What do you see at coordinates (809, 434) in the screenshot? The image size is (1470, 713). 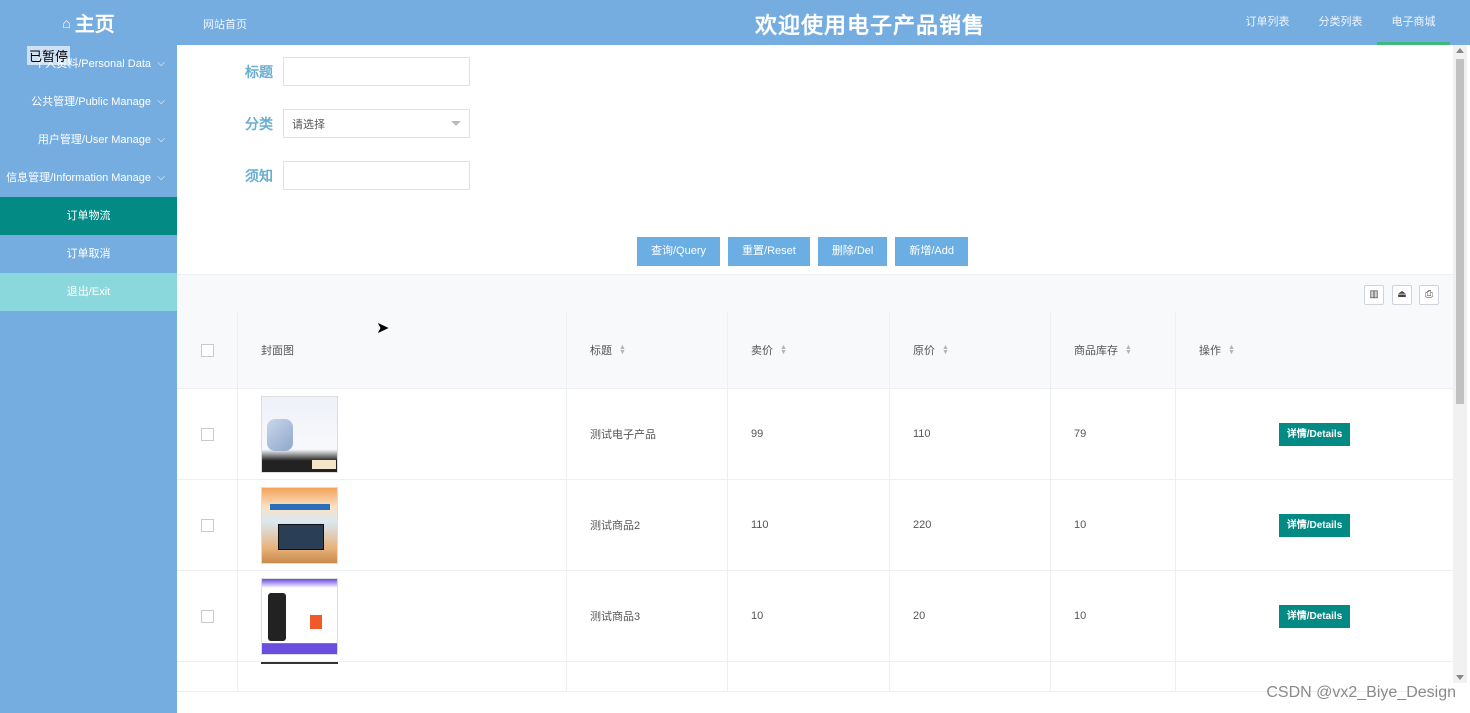 I see `price-cell: 99` at bounding box center [809, 434].